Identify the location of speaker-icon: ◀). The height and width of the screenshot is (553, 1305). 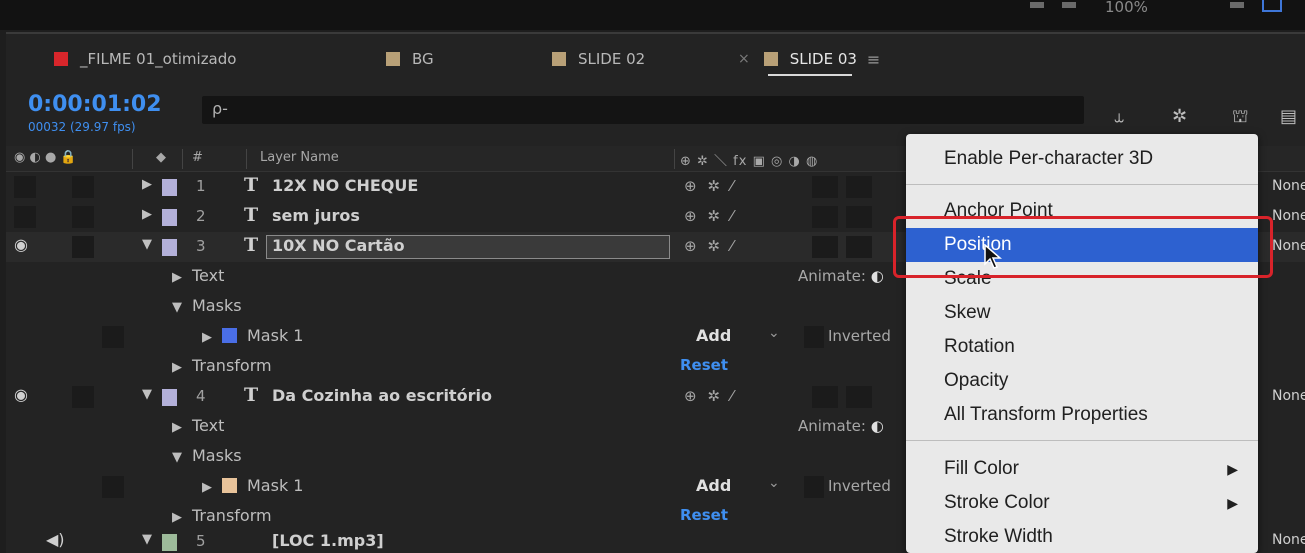
(55, 539).